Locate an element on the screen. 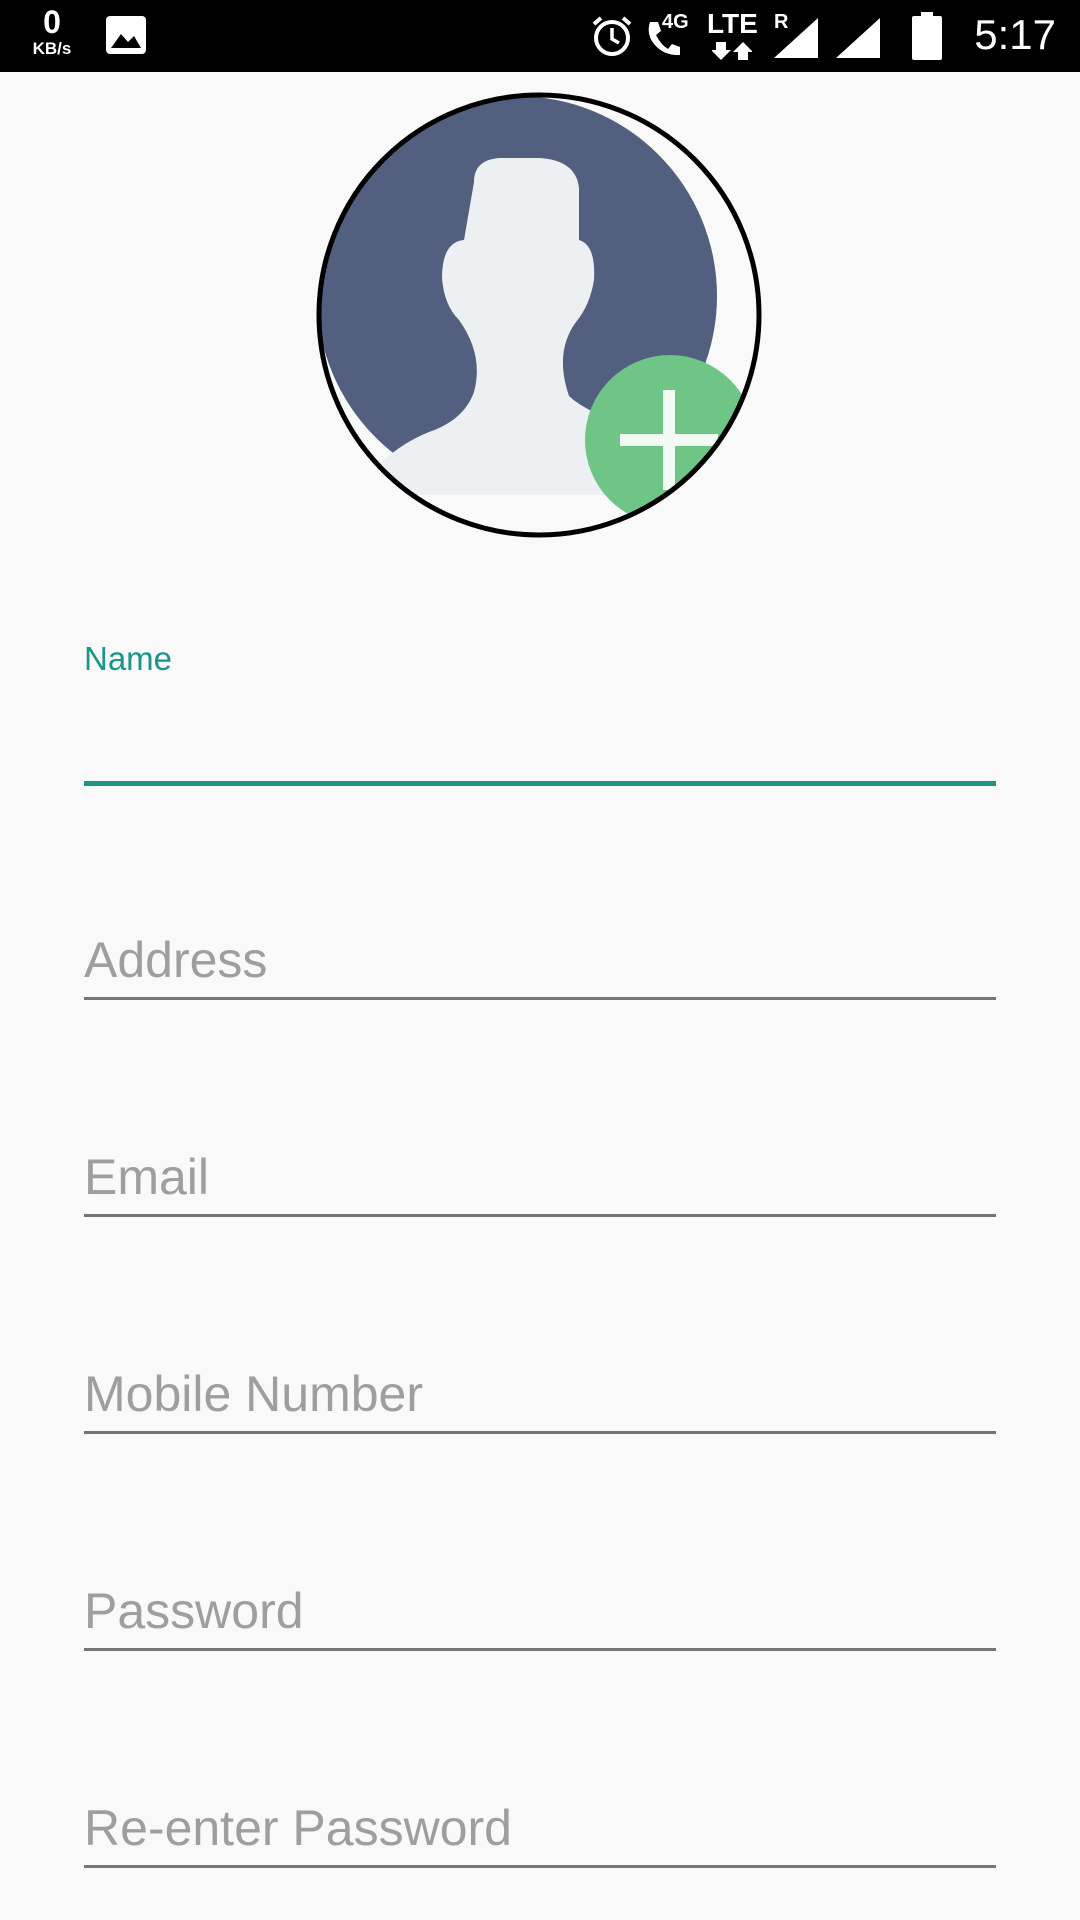  mobile-number-field is located at coordinates (540, 1391).